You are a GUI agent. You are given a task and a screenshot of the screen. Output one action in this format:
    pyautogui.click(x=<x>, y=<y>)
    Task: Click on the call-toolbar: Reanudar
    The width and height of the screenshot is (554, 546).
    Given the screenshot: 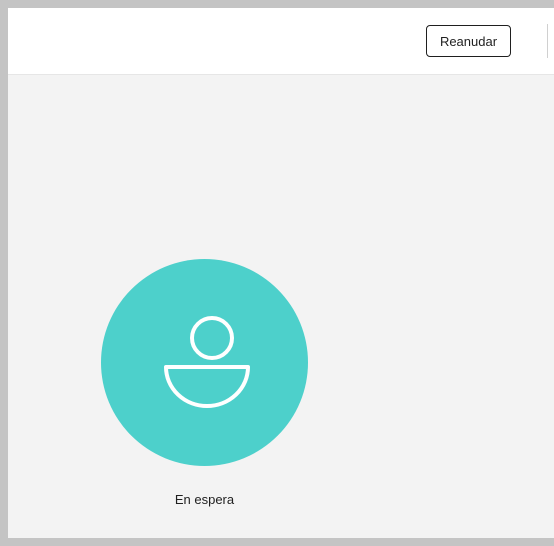 What is the action you would take?
    pyautogui.click(x=281, y=41)
    